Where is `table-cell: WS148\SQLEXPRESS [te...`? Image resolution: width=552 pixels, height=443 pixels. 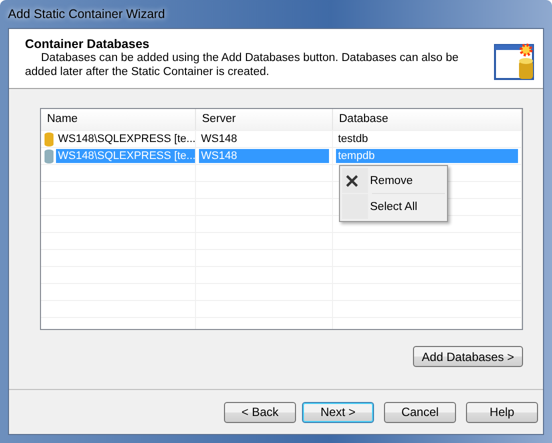 table-cell: WS148\SQLEXPRESS [te... is located at coordinates (125, 139).